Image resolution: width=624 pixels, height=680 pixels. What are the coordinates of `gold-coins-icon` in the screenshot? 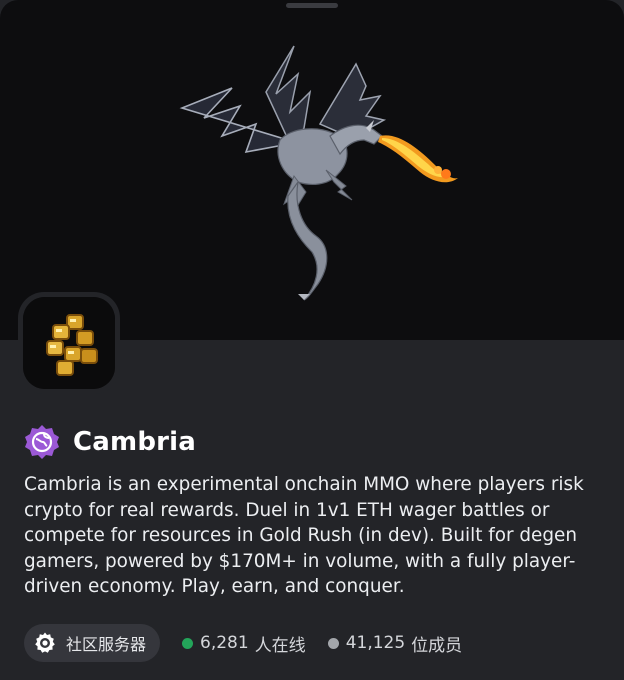 It's located at (69, 343).